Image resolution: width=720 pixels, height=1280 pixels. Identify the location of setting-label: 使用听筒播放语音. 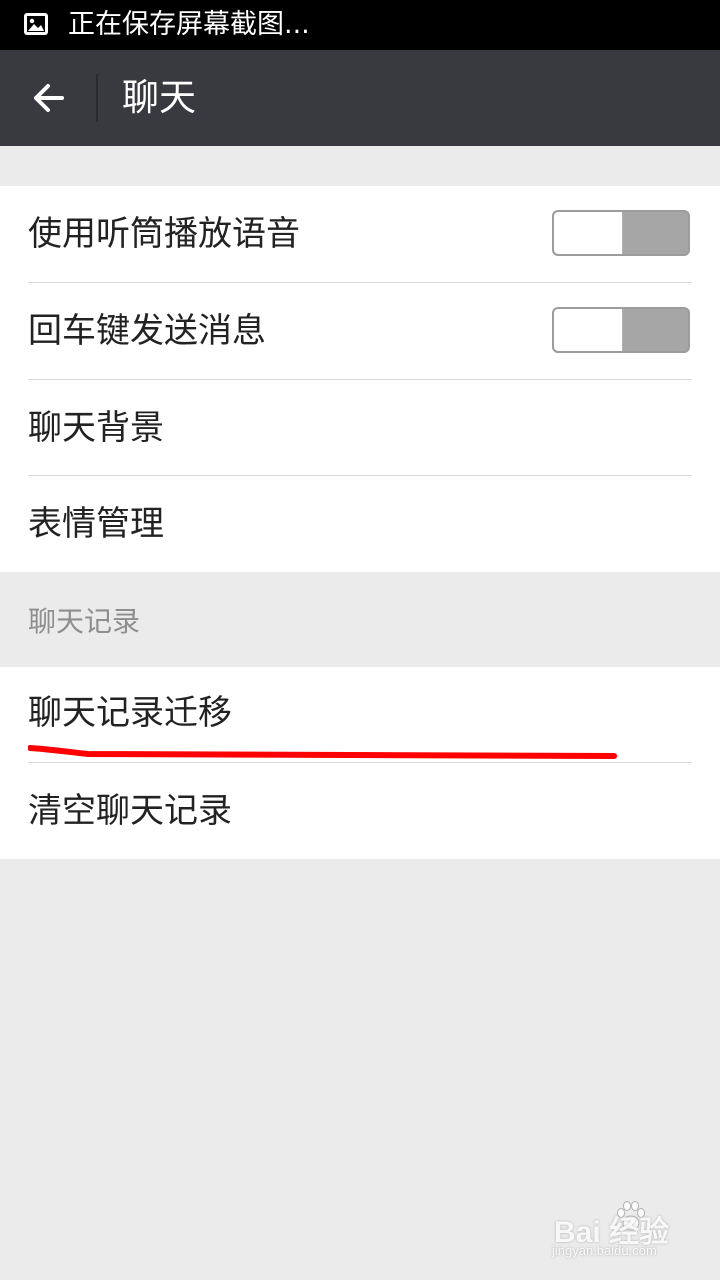
(164, 234).